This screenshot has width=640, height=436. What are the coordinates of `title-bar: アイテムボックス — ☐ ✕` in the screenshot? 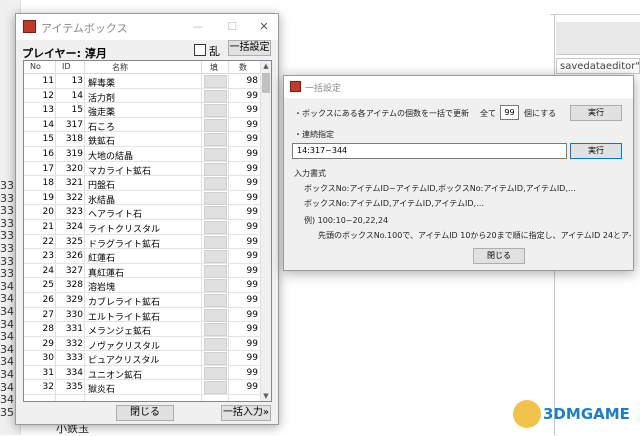 It's located at (147, 27).